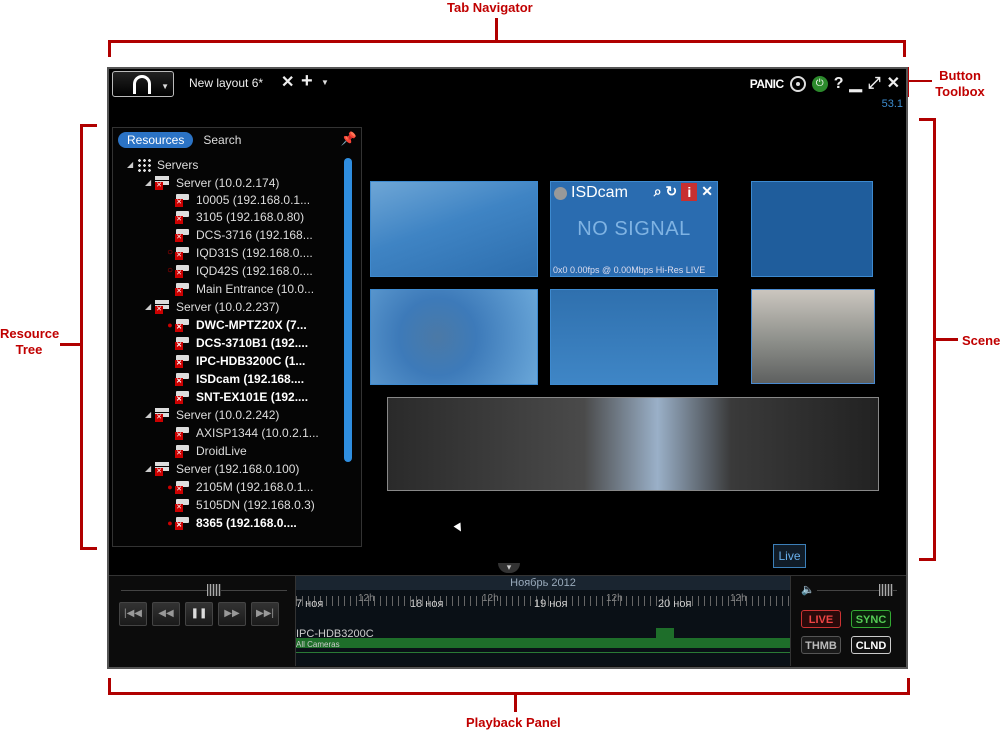  Describe the element at coordinates (874, 84) in the screenshot. I see `maximize-icon: ⤢` at that location.